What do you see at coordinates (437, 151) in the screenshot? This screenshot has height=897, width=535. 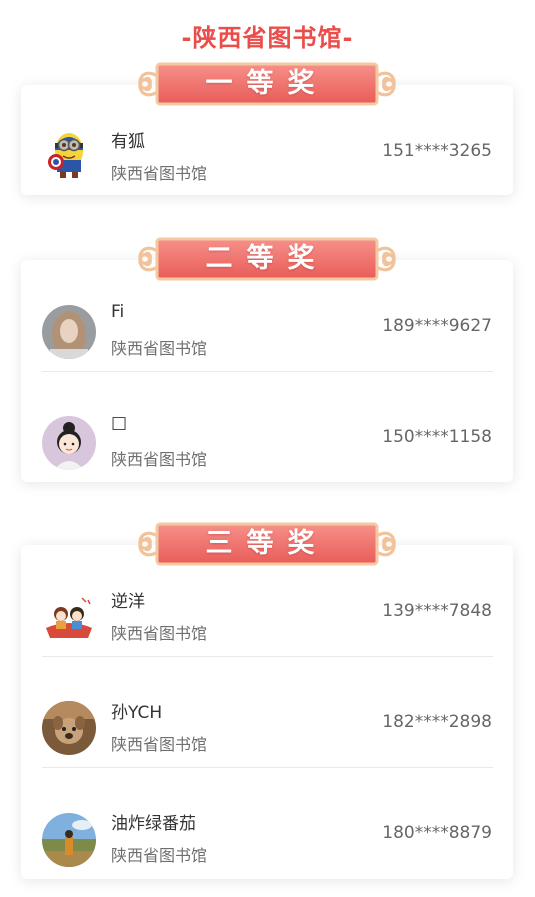 I see `winner-phone: 151****3265` at bounding box center [437, 151].